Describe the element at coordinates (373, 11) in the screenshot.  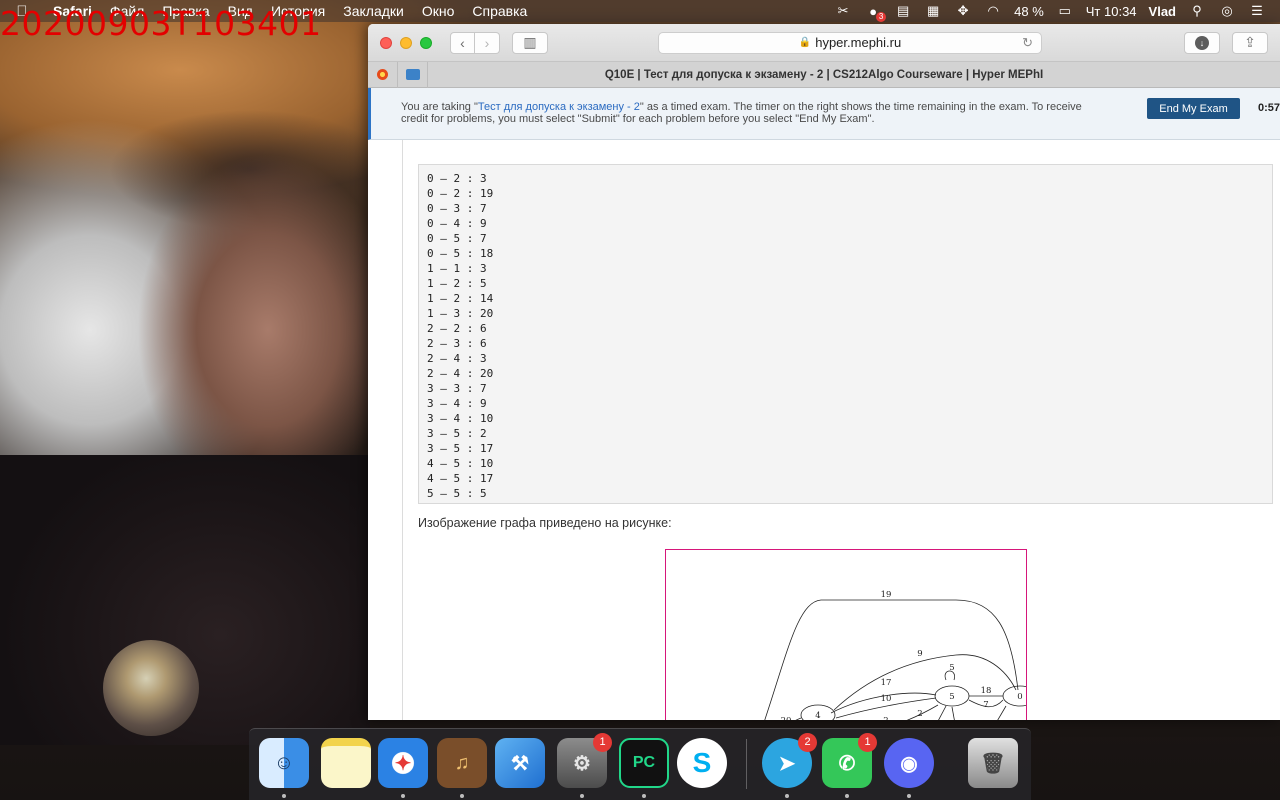
I see `menu-bookmarks: Закладки` at that location.